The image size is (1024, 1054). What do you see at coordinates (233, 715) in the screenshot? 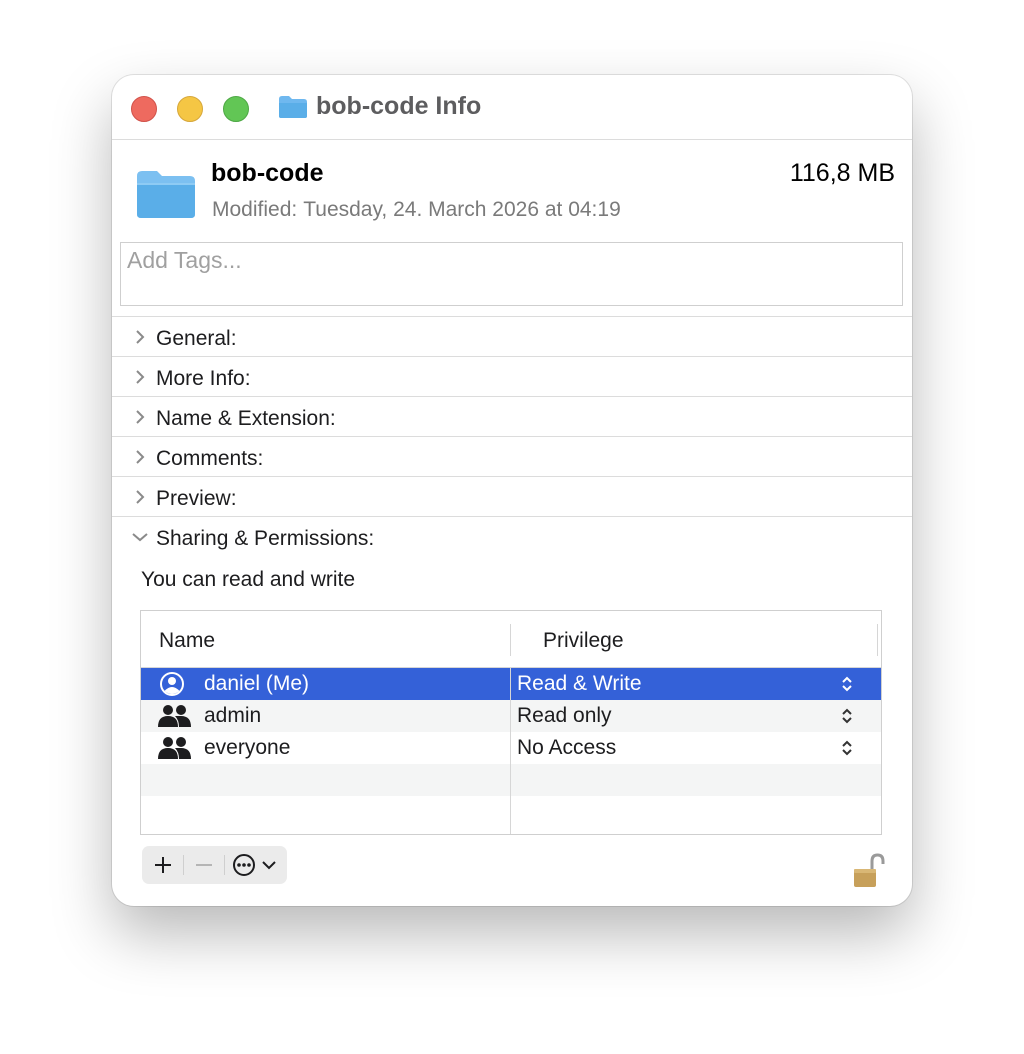
I see `row-name: admin` at bounding box center [233, 715].